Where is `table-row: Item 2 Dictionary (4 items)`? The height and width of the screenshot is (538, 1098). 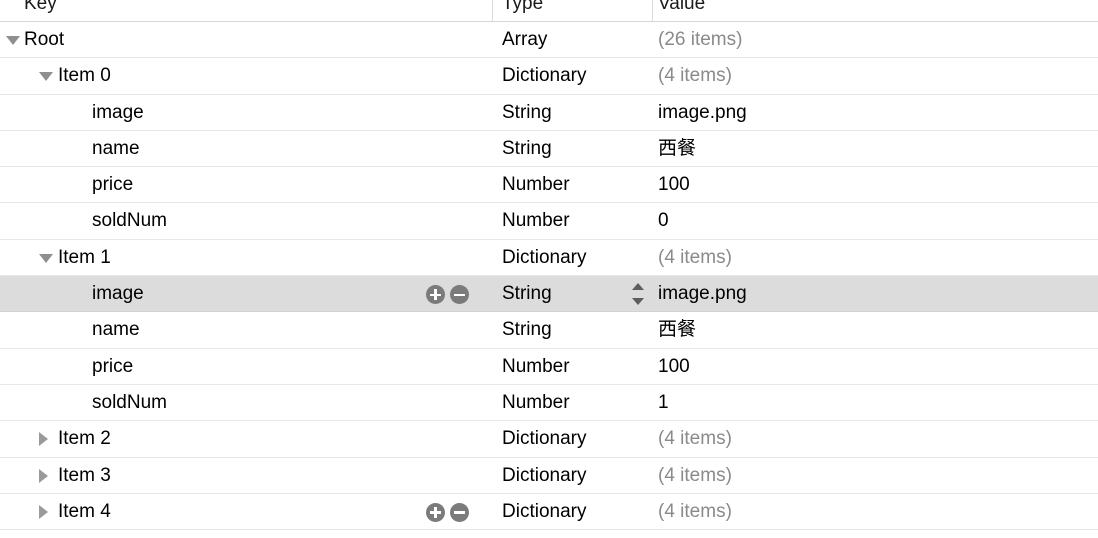 table-row: Item 2 Dictionary (4 items) is located at coordinates (549, 439).